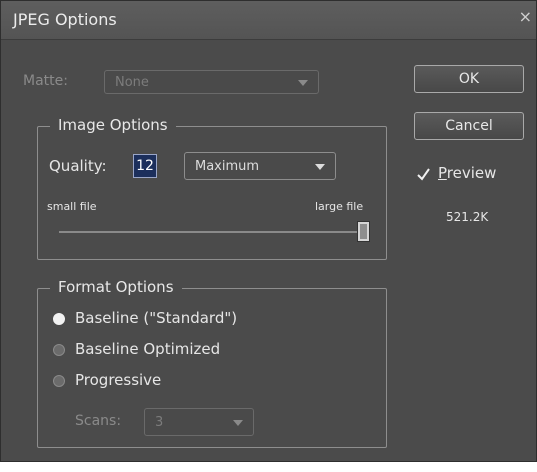 Image resolution: width=537 pixels, height=472 pixels. Describe the element at coordinates (469, 79) in the screenshot. I see `ok-button: OK` at that location.